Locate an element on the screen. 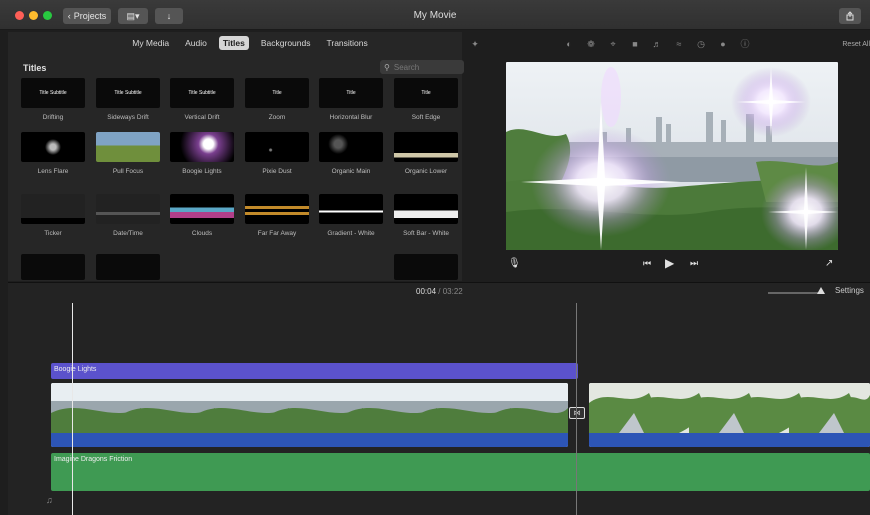 This screenshot has height=515, width=870. title-tile: Title Horizontal Blur is located at coordinates (351, 99).